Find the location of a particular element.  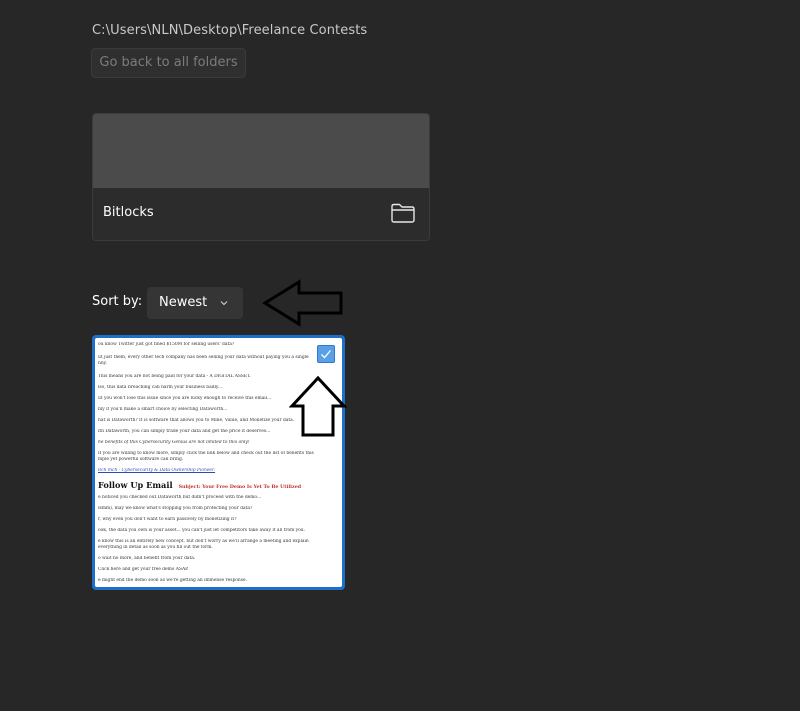

checkmark-icon is located at coordinates (326, 354).